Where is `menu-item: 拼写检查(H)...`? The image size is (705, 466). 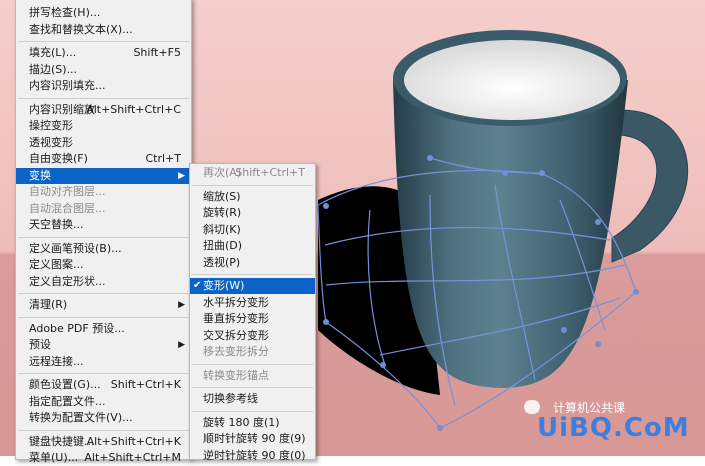 menu-item: 拼写检查(H)... is located at coordinates (103, 13).